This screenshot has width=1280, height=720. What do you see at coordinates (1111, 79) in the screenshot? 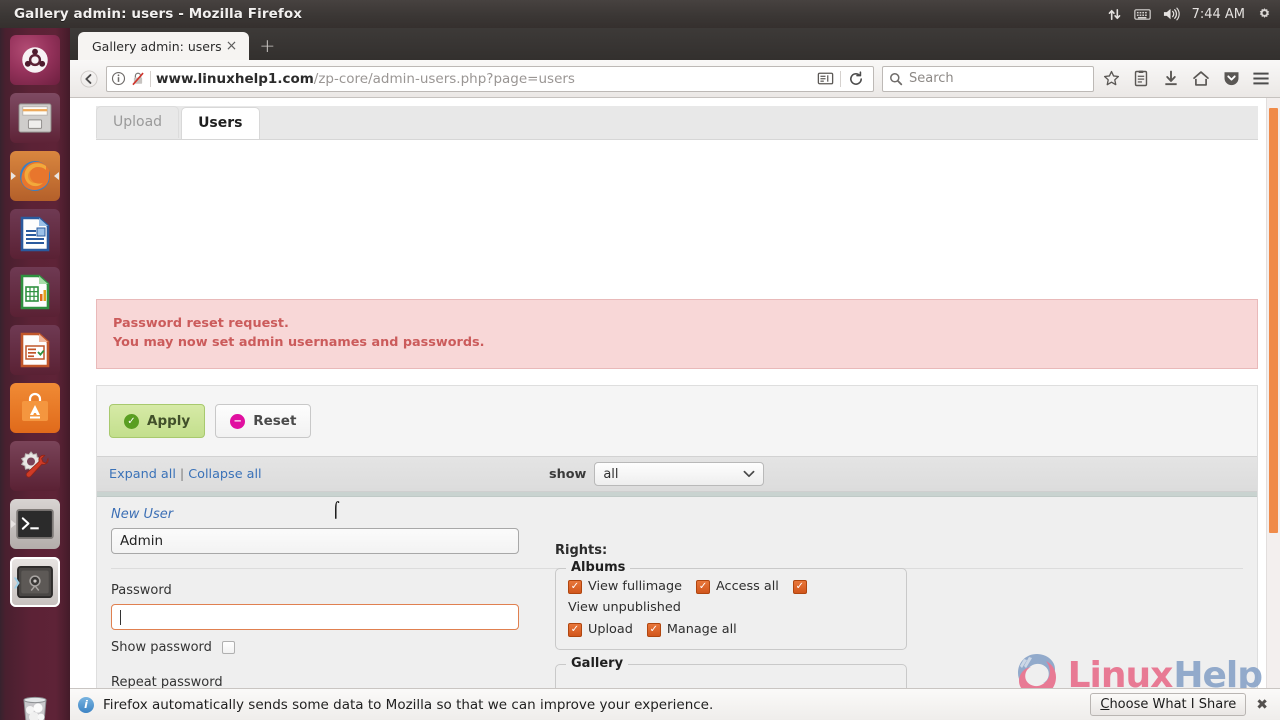
I see `bookmark-star-icon` at bounding box center [1111, 79].